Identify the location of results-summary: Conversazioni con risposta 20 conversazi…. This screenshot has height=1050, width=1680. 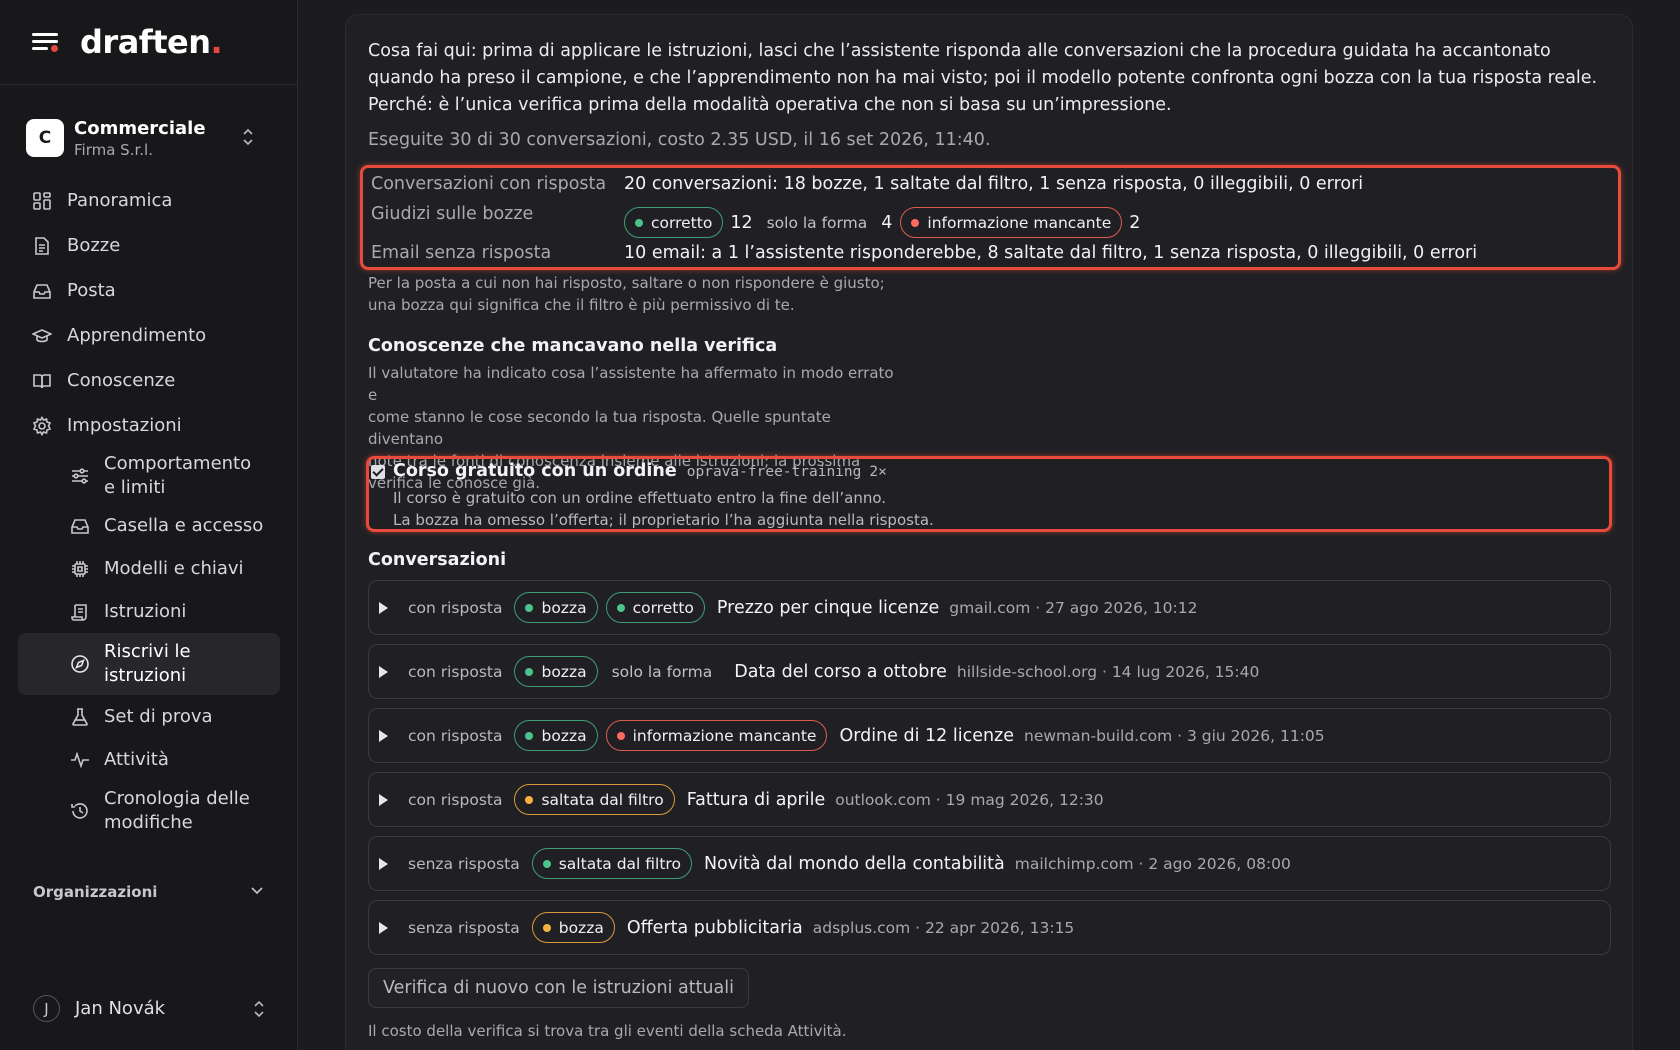
(990, 217).